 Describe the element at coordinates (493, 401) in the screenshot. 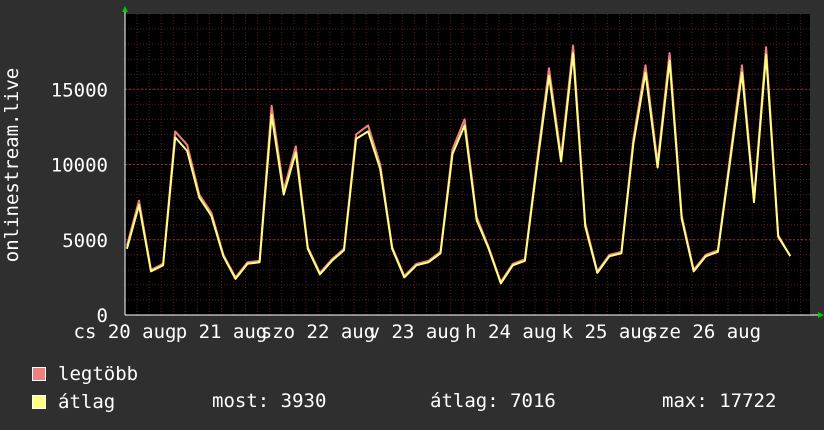

I see `stat-average: átlag: 7016` at that location.